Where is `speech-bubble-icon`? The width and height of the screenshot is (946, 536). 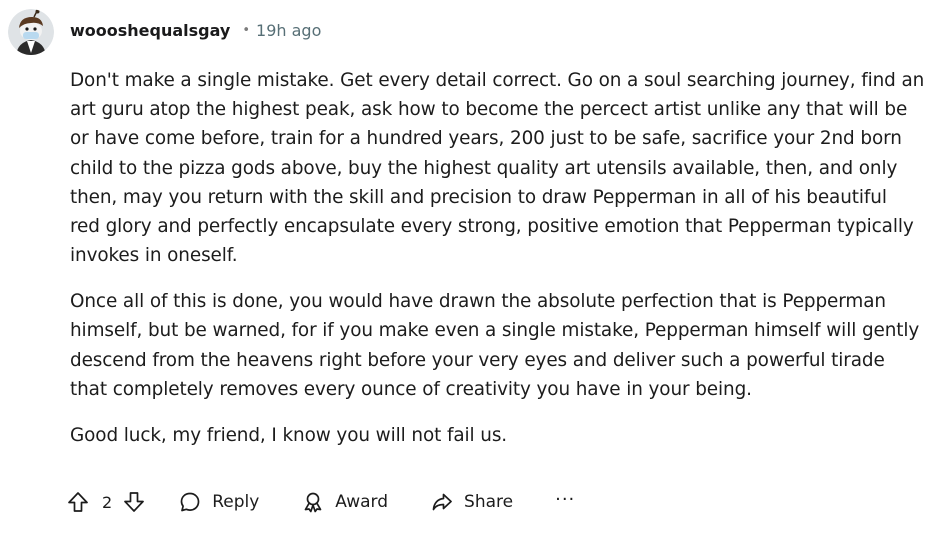
speech-bubble-icon is located at coordinates (190, 502).